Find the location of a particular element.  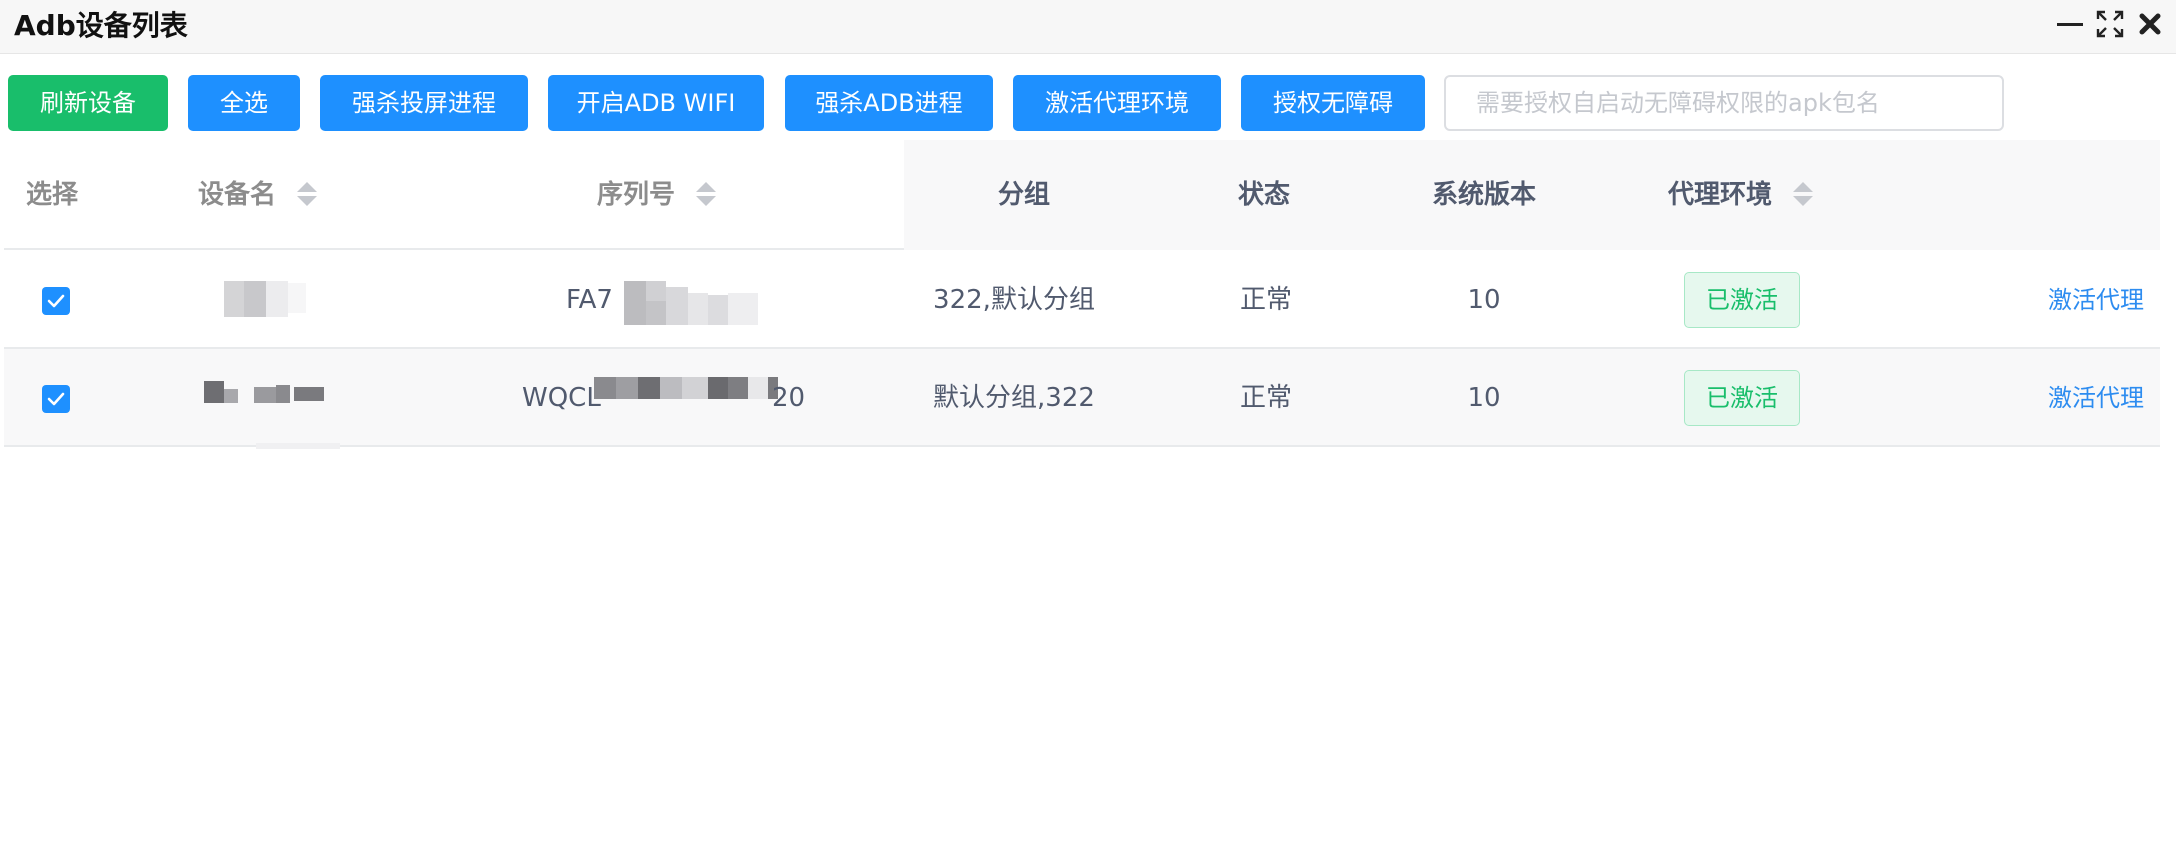

group-cell: 322,默认分组 is located at coordinates (1014, 300).